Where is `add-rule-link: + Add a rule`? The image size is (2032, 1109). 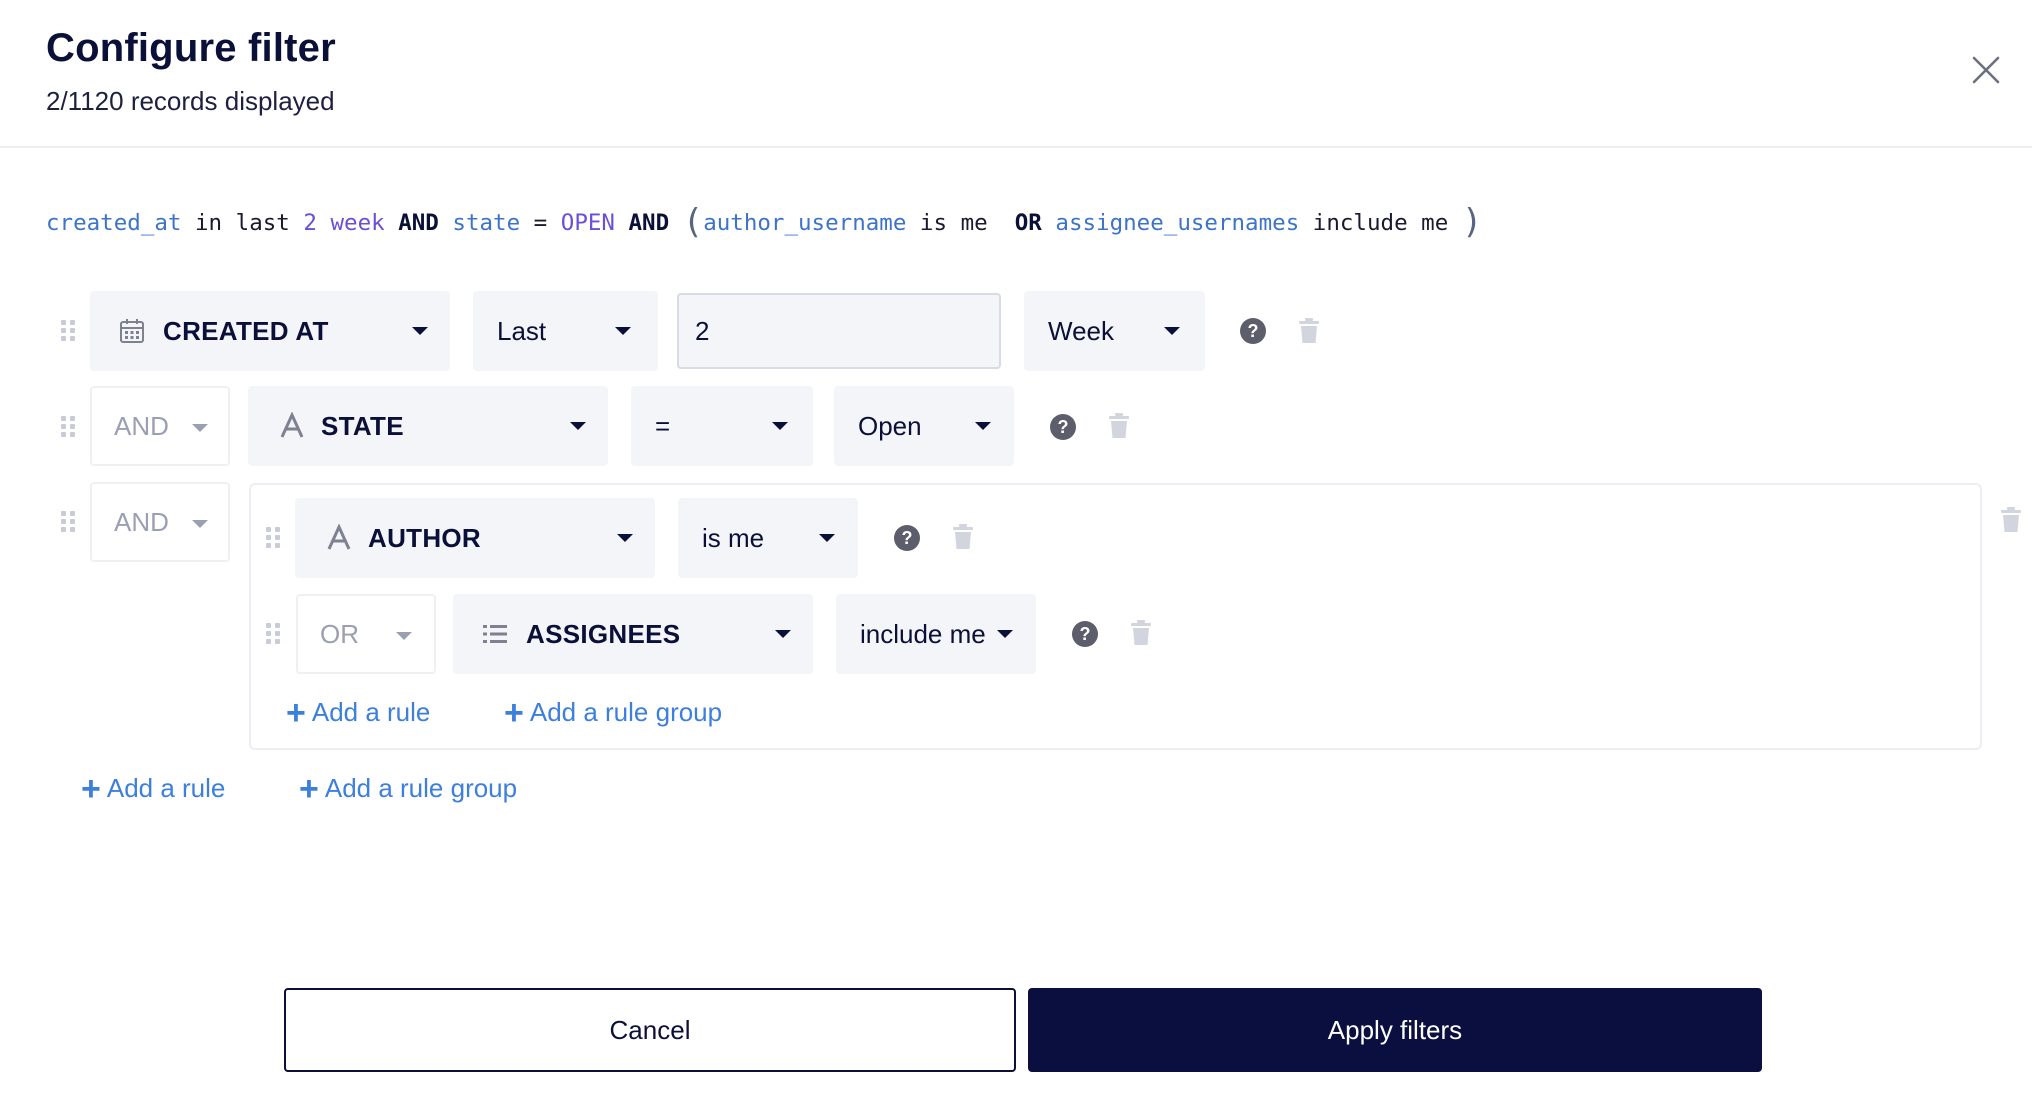
add-rule-link: + Add a rule is located at coordinates (153, 788).